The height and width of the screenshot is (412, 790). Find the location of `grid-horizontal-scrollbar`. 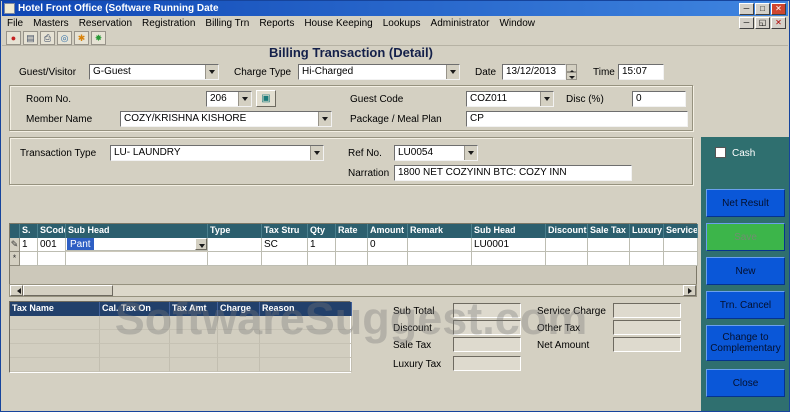

grid-horizontal-scrollbar is located at coordinates (353, 290).